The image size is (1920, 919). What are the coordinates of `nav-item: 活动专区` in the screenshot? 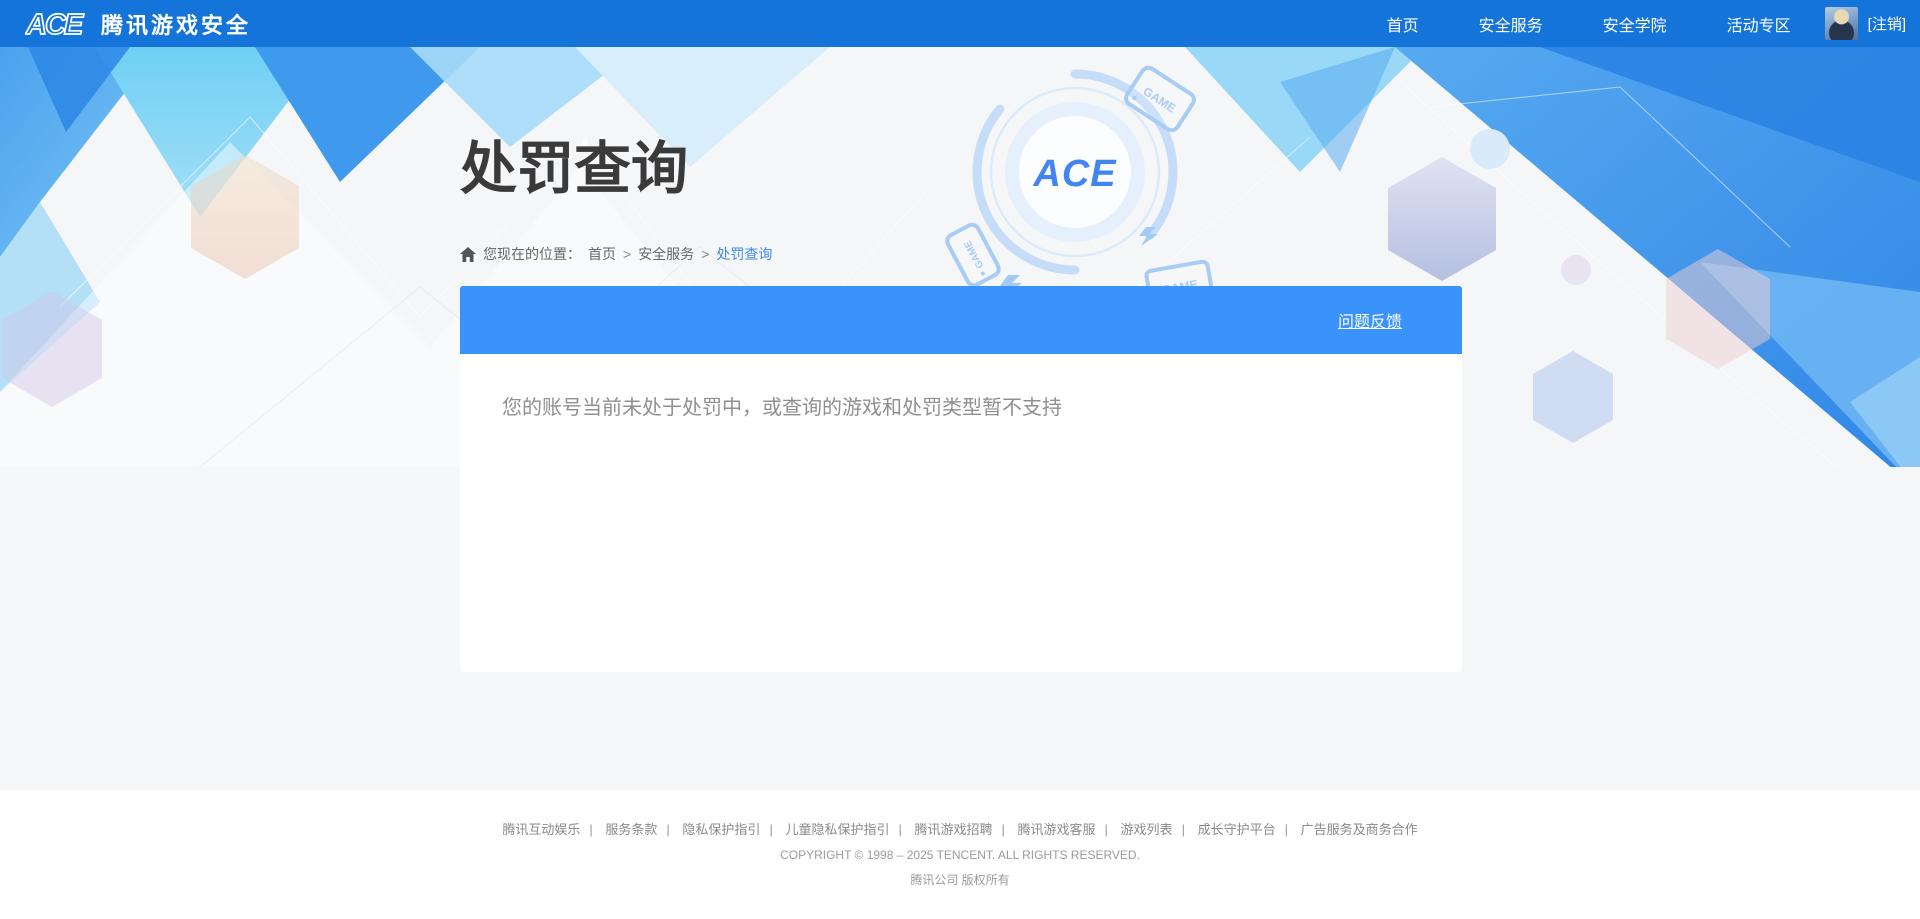 It's located at (1759, 24).